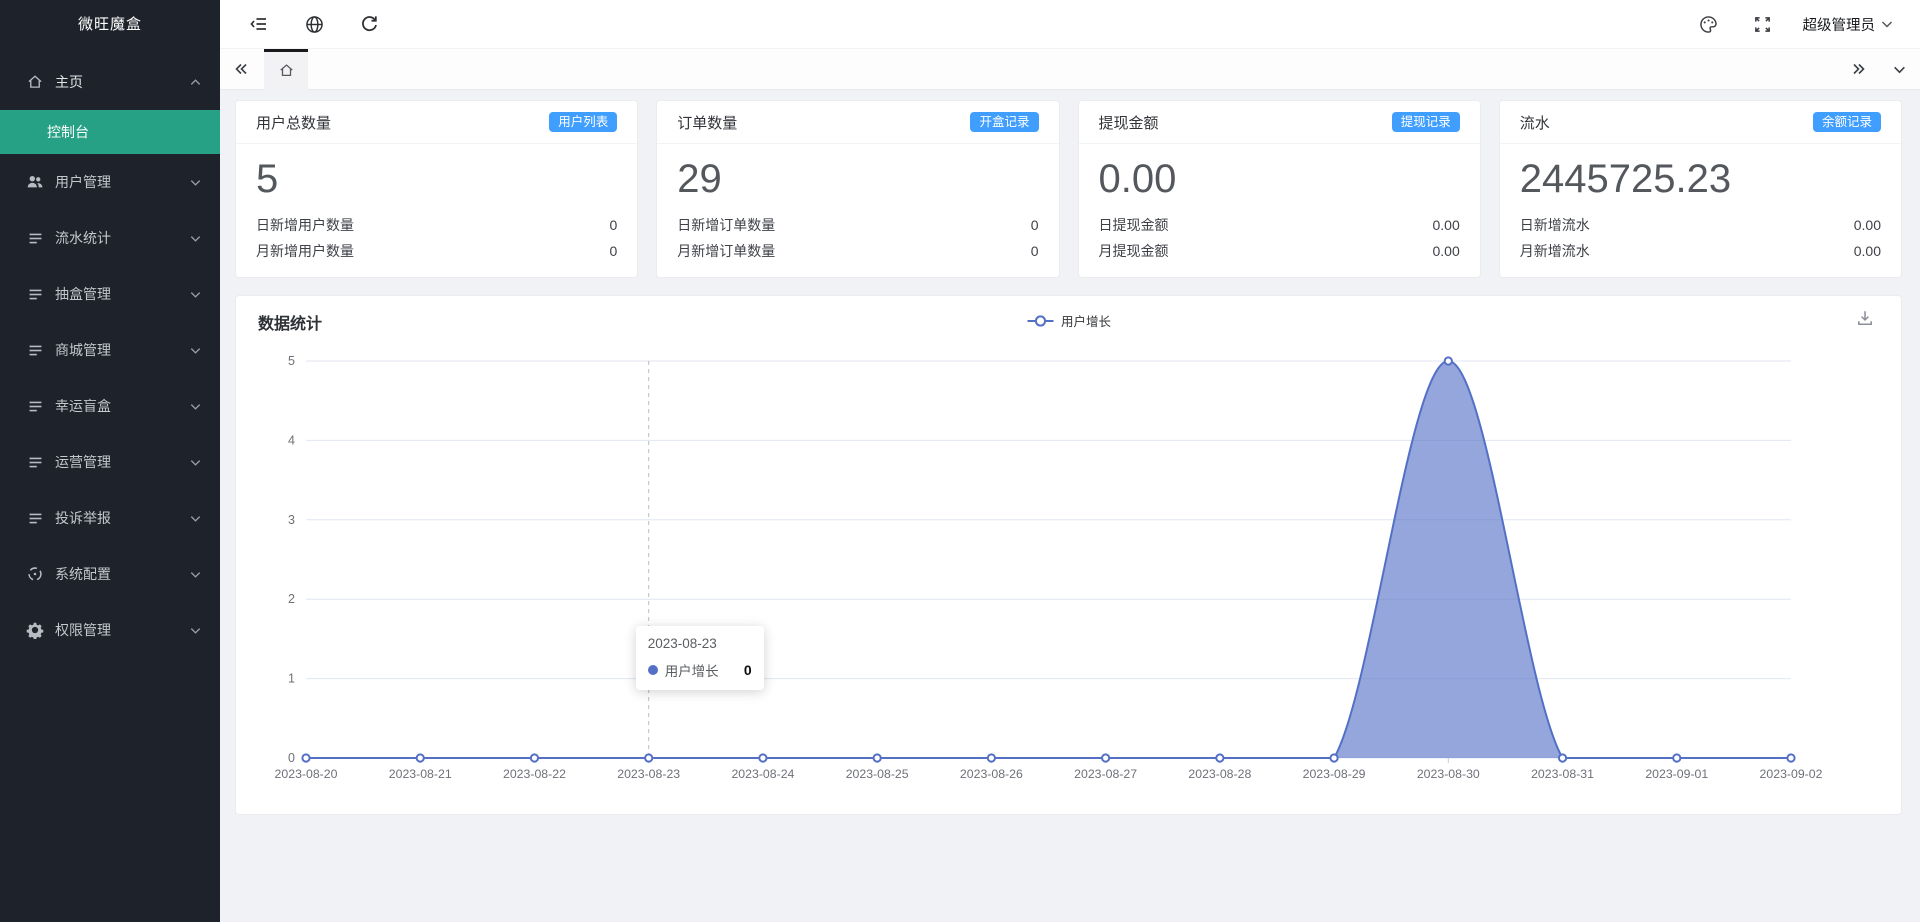 The width and height of the screenshot is (1920, 922). I want to click on double-chevron-right-icon, so click(1859, 69).